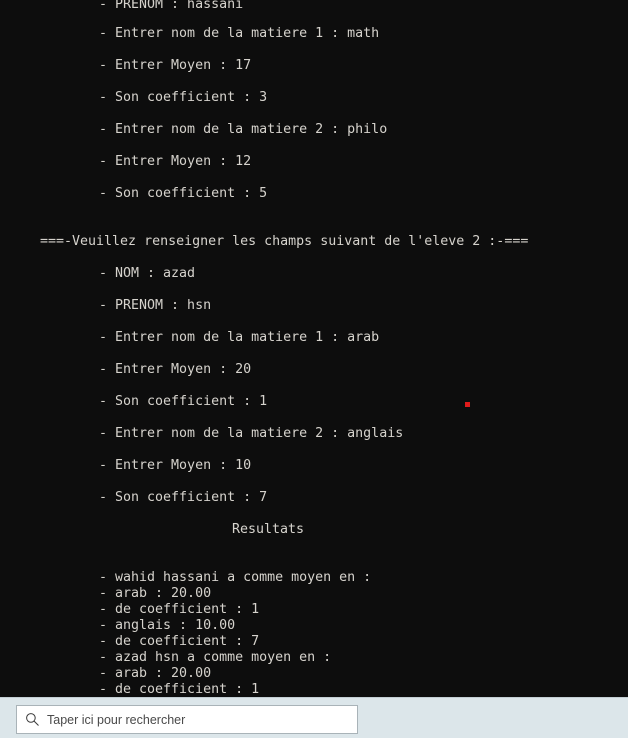 The height and width of the screenshot is (738, 628). I want to click on terminal-line-11: - Entrer Moyen : 20, so click(175, 369).